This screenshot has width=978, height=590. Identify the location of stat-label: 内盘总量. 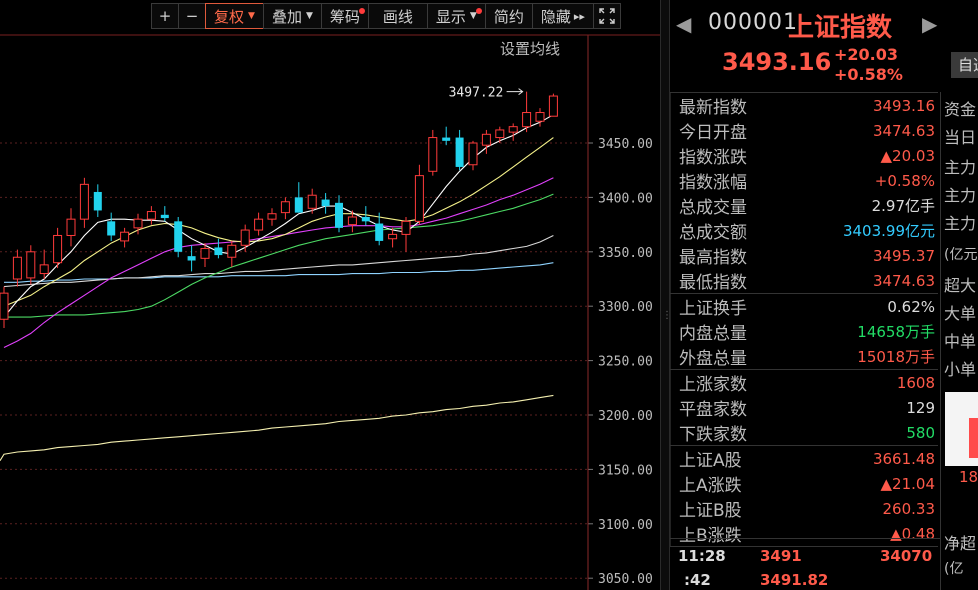
(713, 334).